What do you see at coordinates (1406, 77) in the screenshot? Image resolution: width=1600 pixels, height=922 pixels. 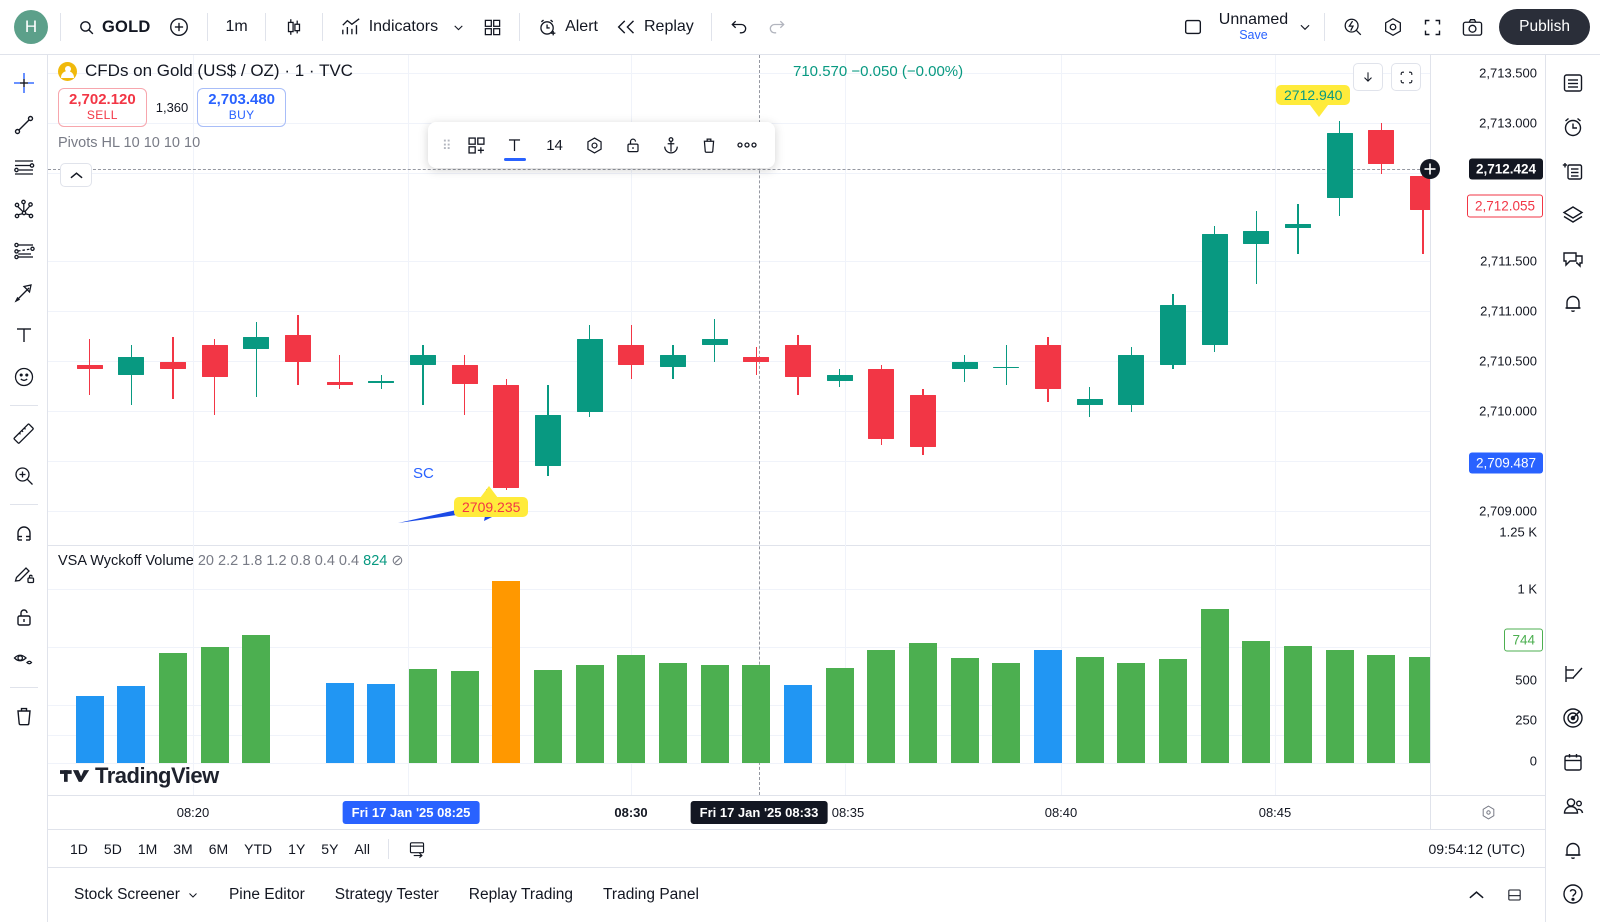 I see `auto-fit-button` at bounding box center [1406, 77].